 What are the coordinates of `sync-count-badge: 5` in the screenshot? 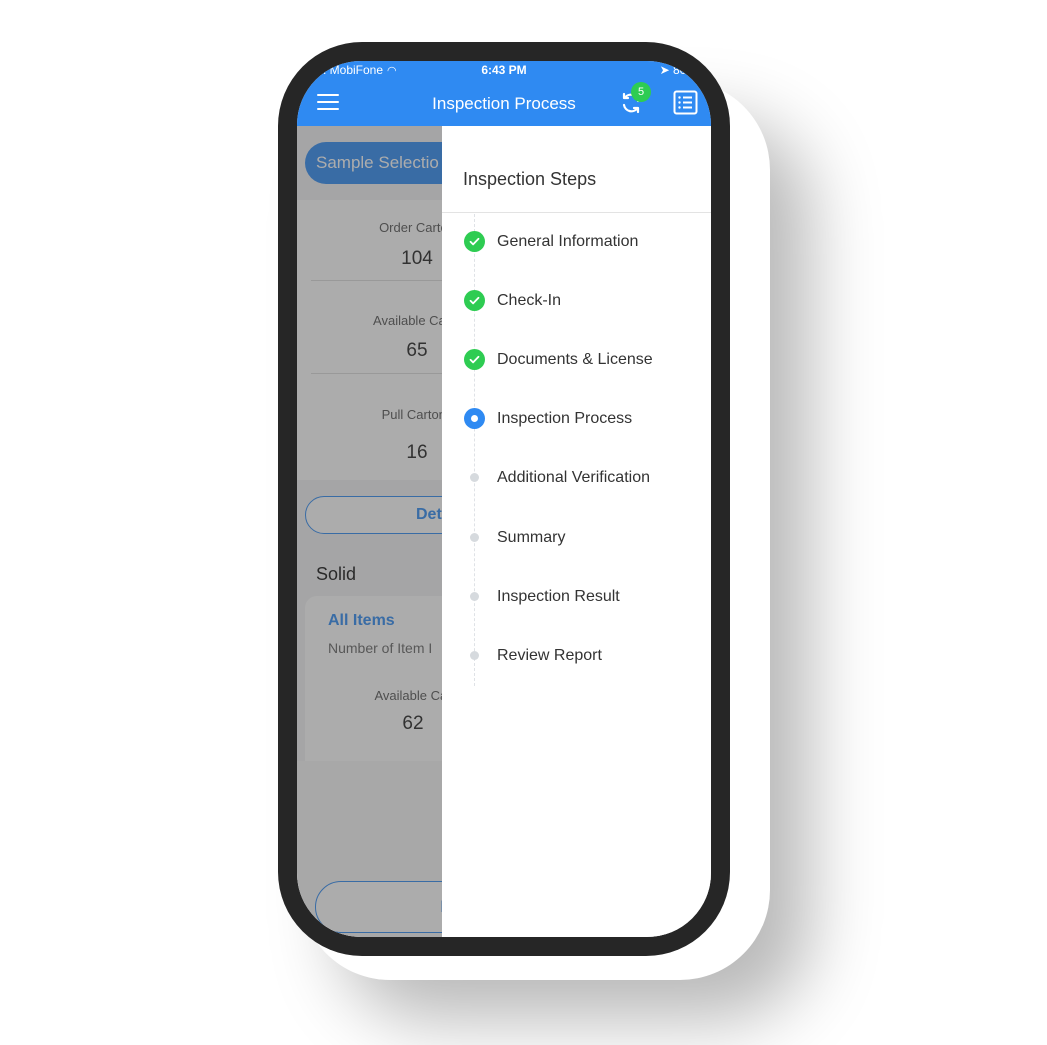 It's located at (641, 92).